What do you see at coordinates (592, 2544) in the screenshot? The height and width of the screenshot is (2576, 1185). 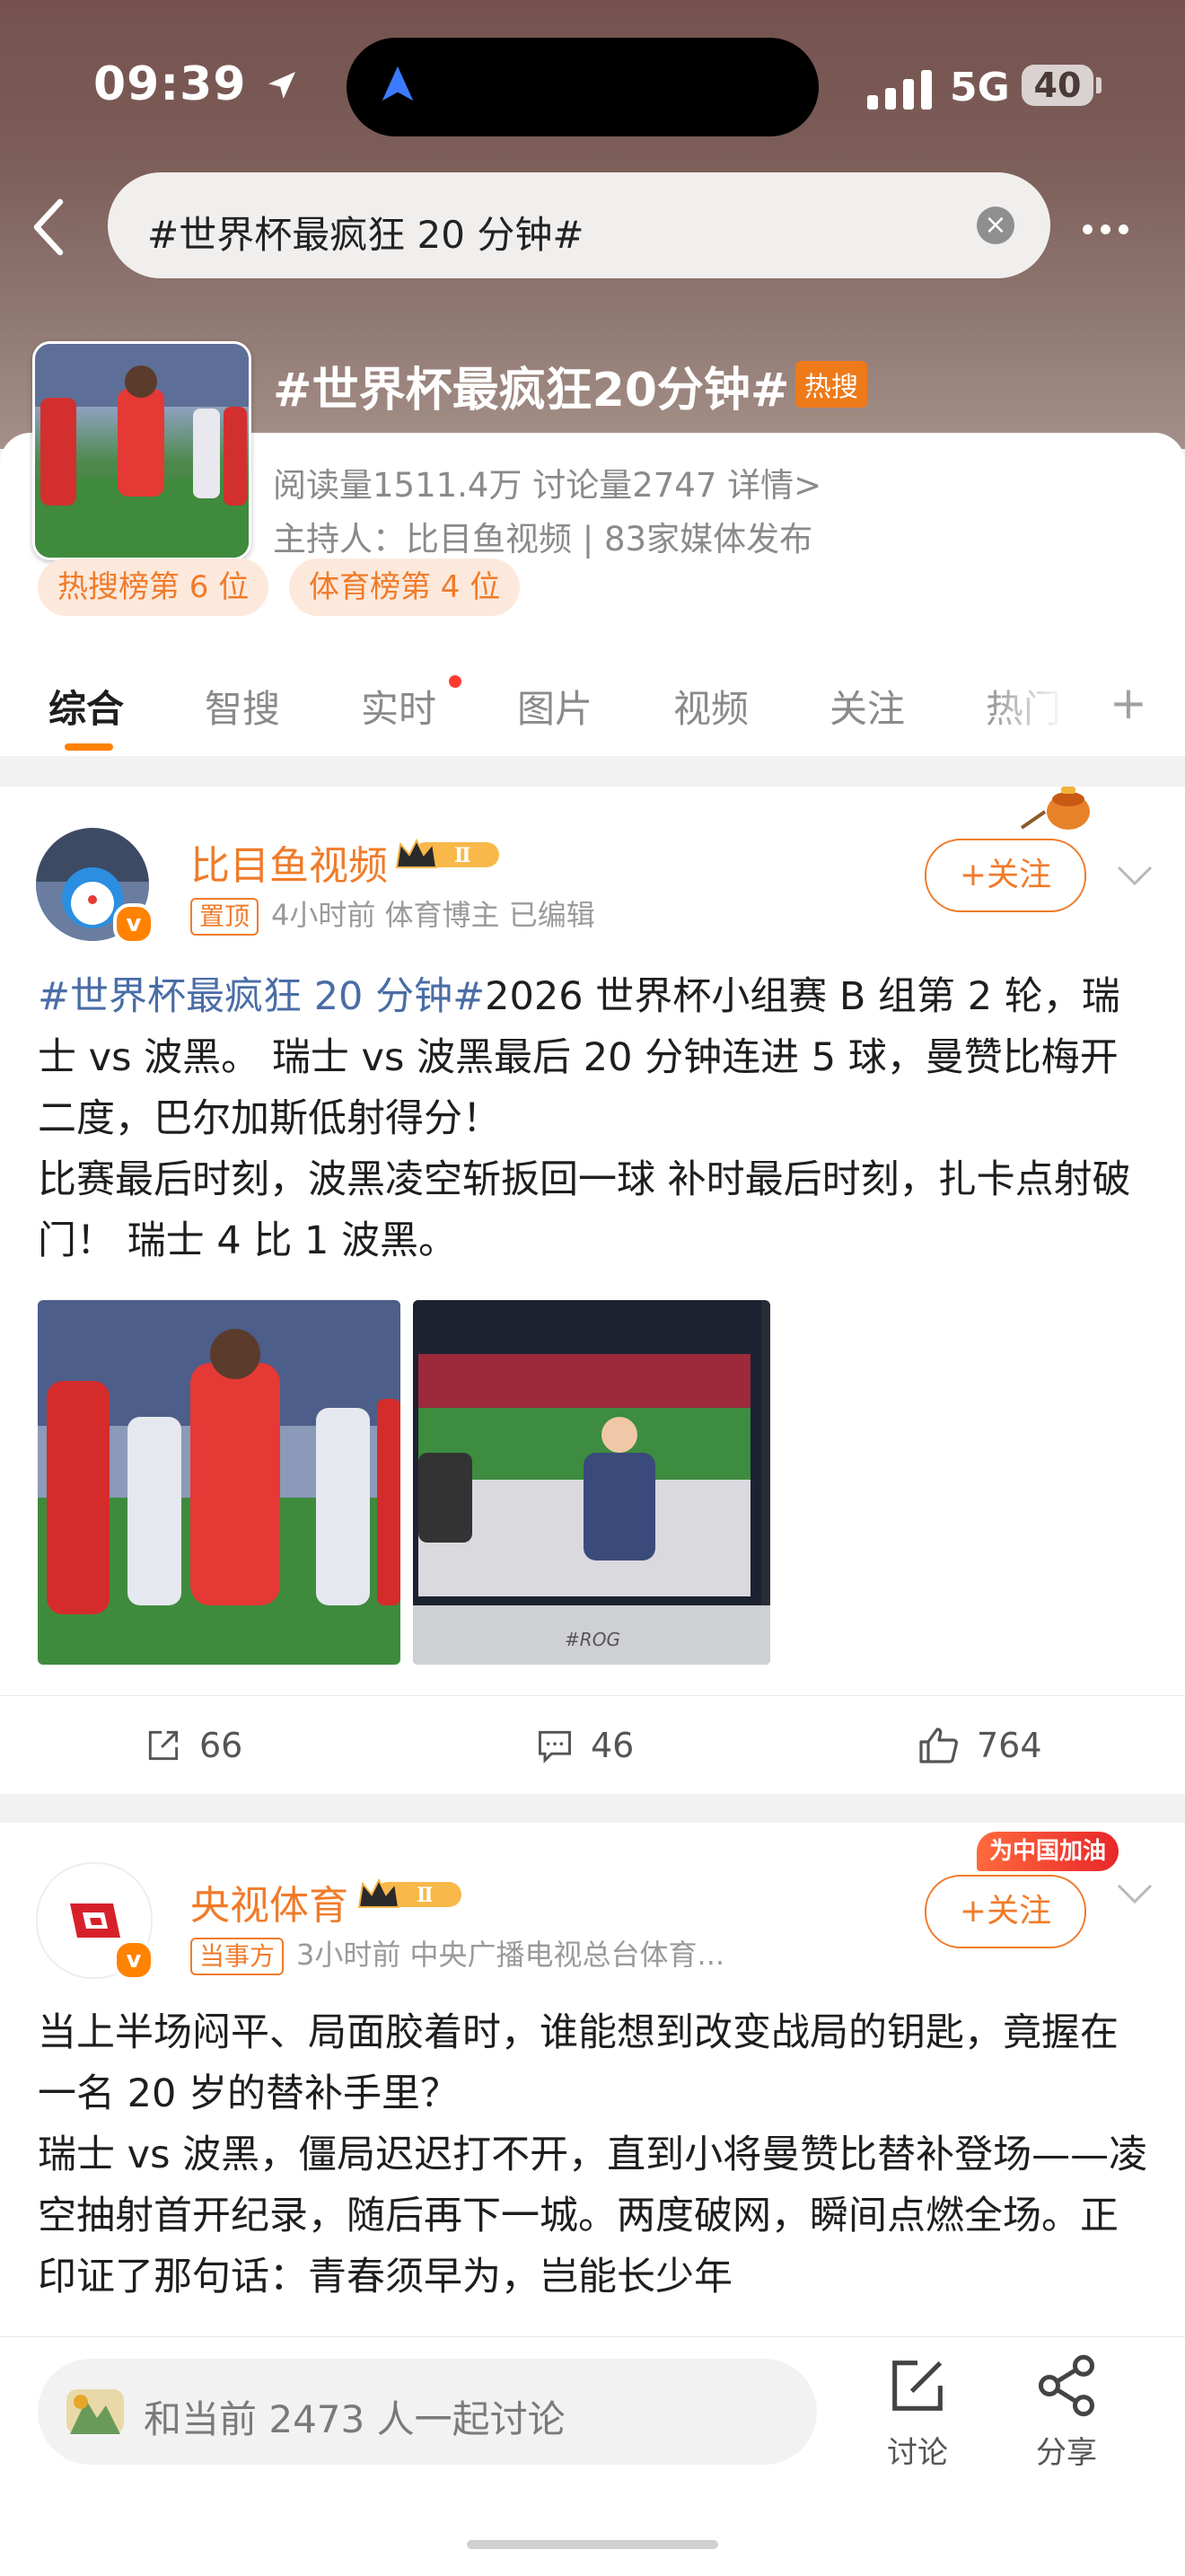 I see `home-indicator` at bounding box center [592, 2544].